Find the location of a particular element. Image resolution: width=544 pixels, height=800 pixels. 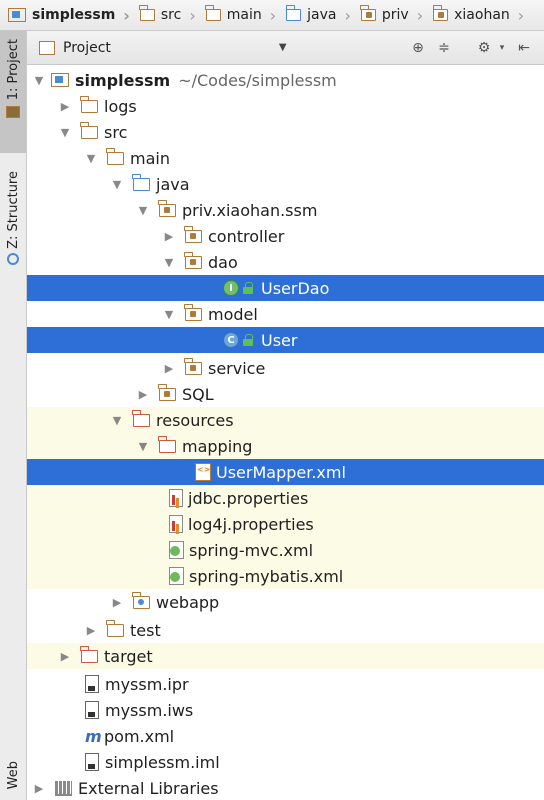

xml-file-icon is located at coordinates (203, 472).